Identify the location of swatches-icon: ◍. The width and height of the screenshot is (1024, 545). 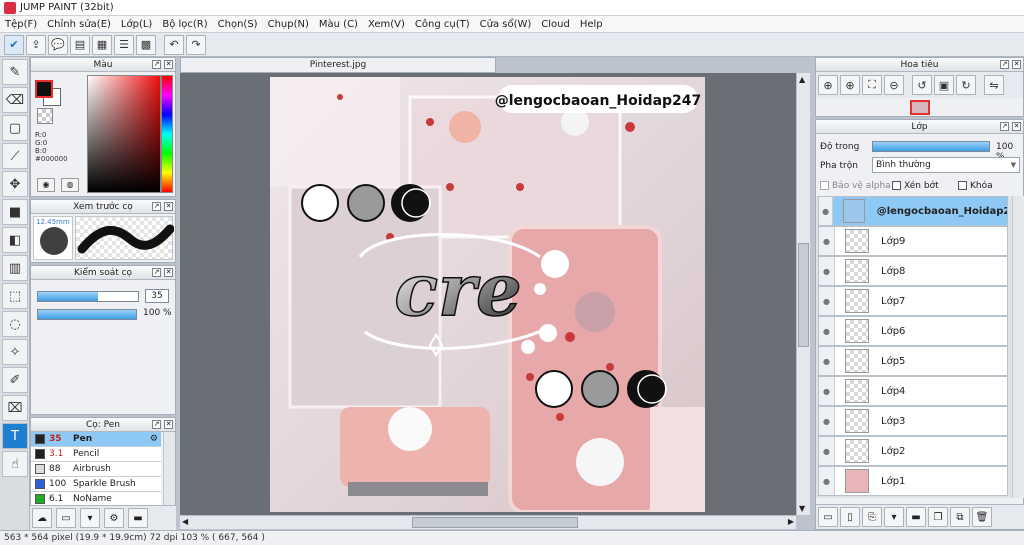
(70, 185).